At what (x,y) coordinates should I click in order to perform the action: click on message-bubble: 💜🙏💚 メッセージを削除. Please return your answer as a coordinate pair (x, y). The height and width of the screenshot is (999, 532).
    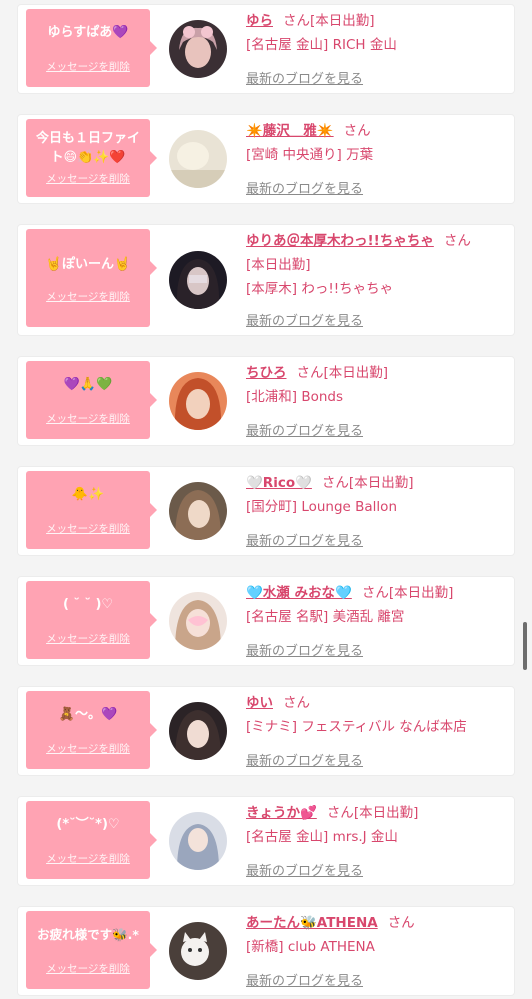
    Looking at the image, I should click on (91, 400).